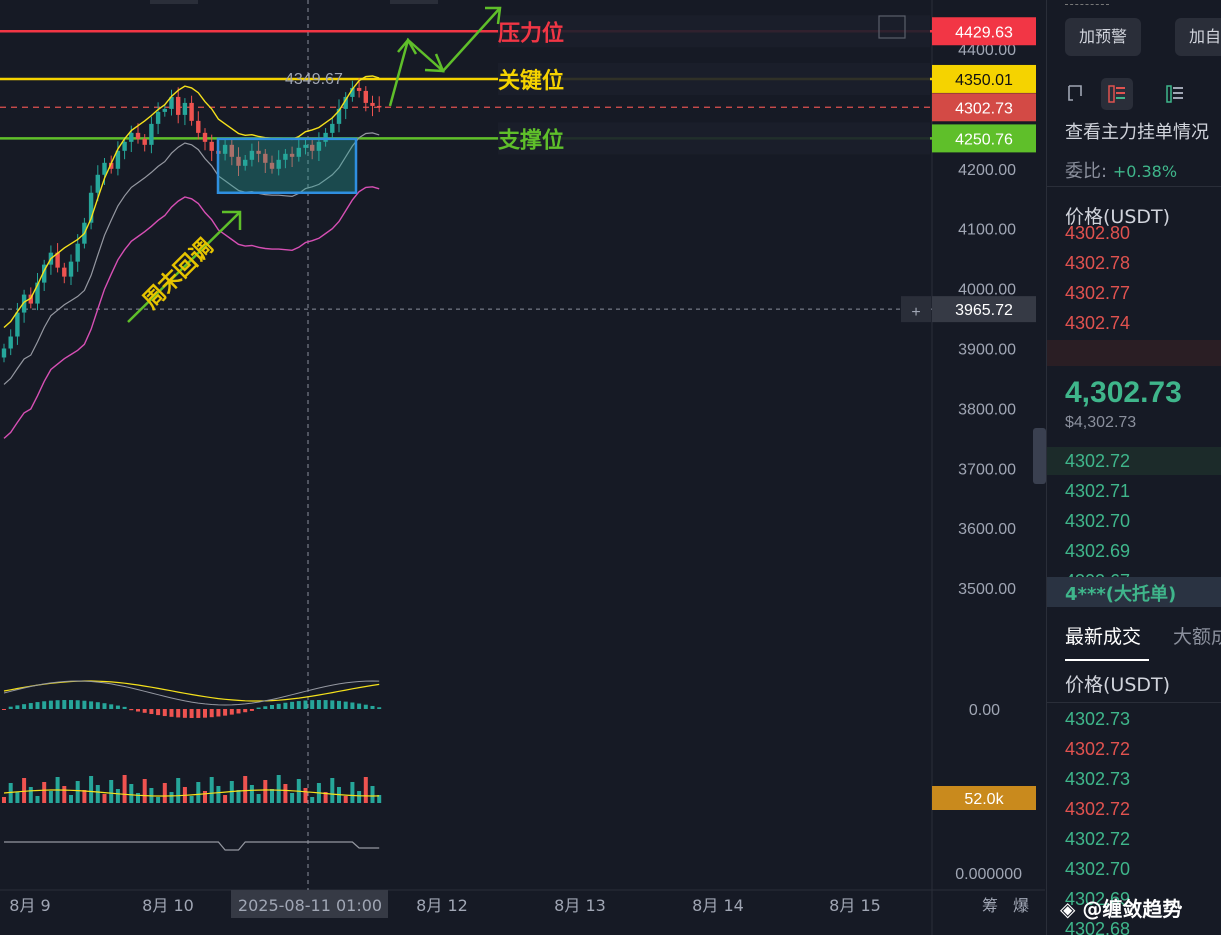 The width and height of the screenshot is (1221, 935). I want to click on time-tick-label: 8月 9, so click(29, 905).